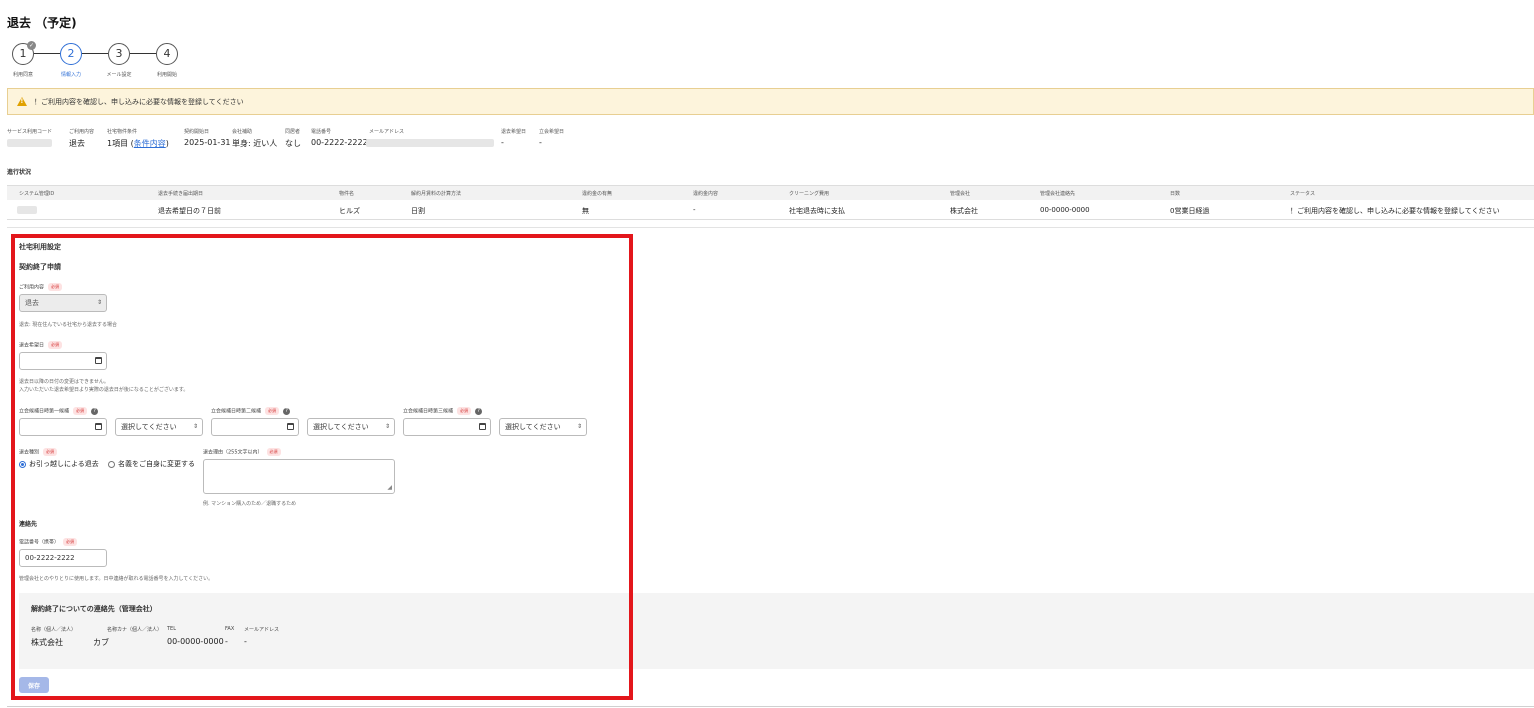 This screenshot has width=1534, height=708. Describe the element at coordinates (339, 142) in the screenshot. I see `phone-value: 00-2222-2222` at that location.